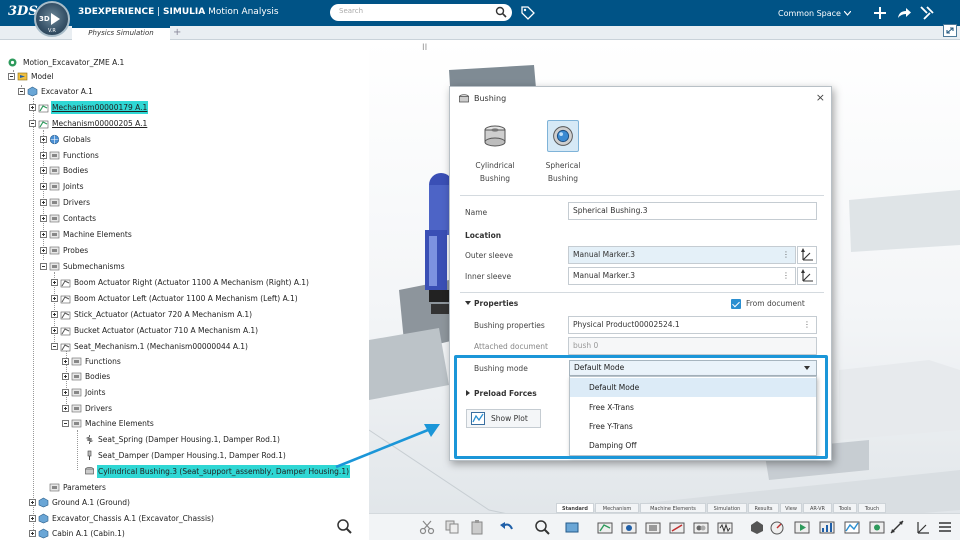 The image size is (960, 540). I want to click on results-icon, so click(827, 527).